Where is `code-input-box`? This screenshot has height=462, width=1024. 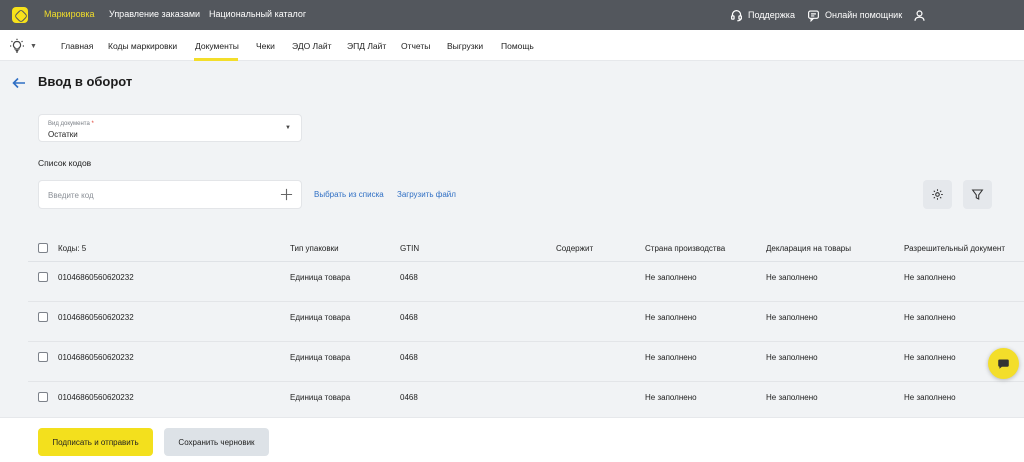 code-input-box is located at coordinates (170, 194).